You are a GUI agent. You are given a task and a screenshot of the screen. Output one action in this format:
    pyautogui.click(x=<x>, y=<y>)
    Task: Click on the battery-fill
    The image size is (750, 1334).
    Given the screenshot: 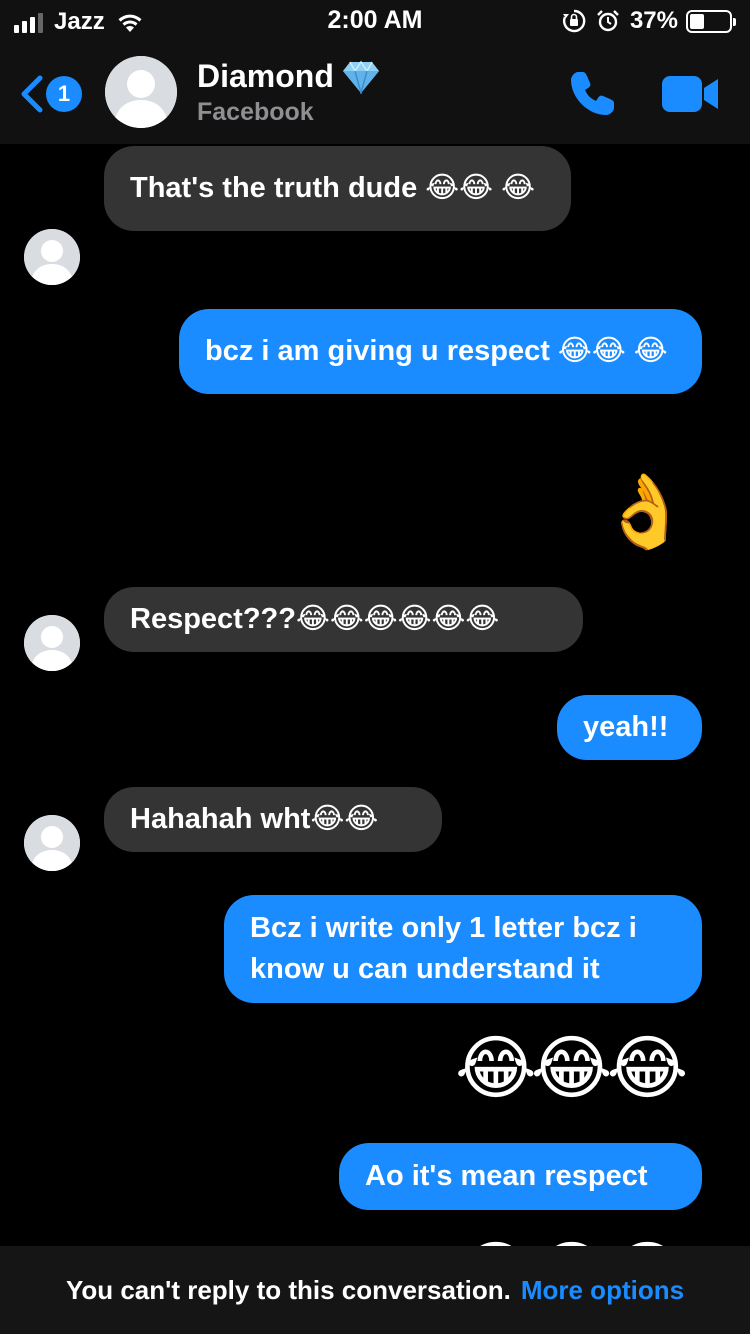 What is the action you would take?
    pyautogui.click(x=697, y=21)
    